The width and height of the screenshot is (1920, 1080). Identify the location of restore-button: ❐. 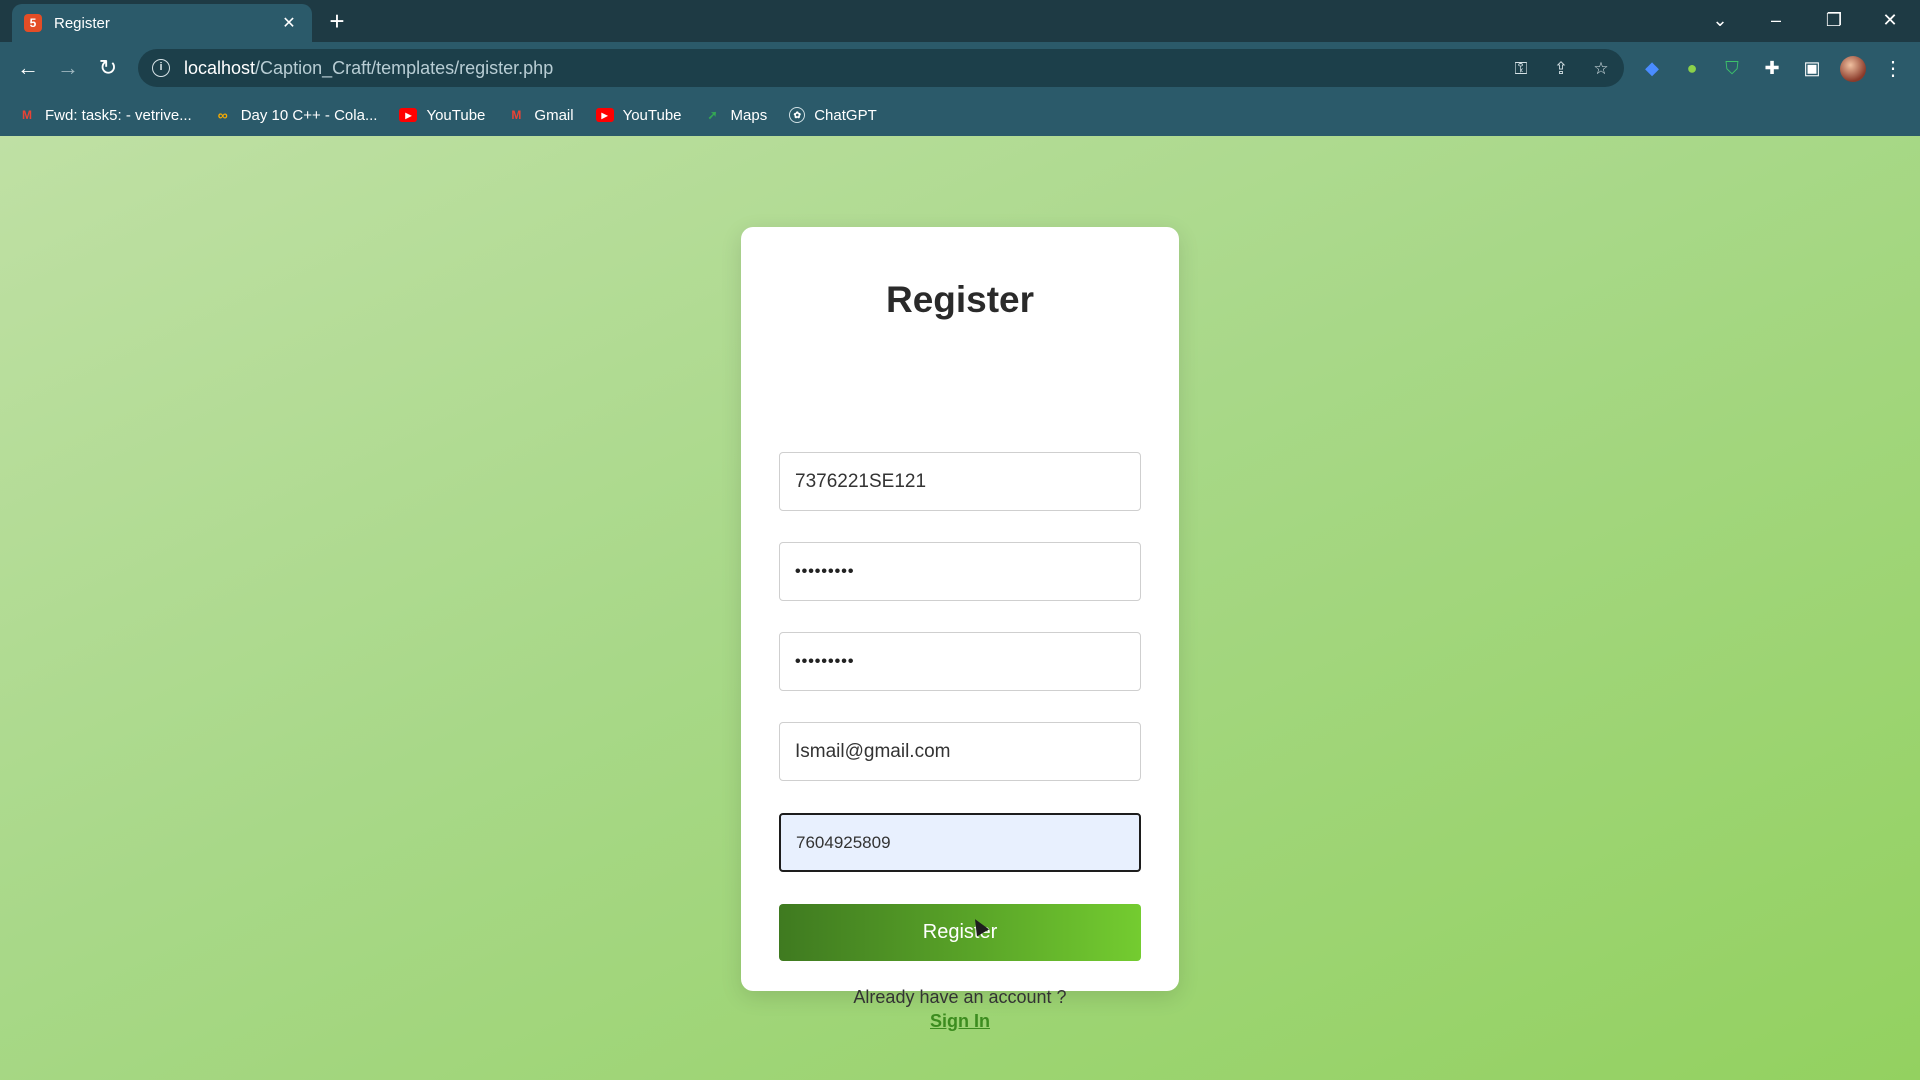
(1834, 20).